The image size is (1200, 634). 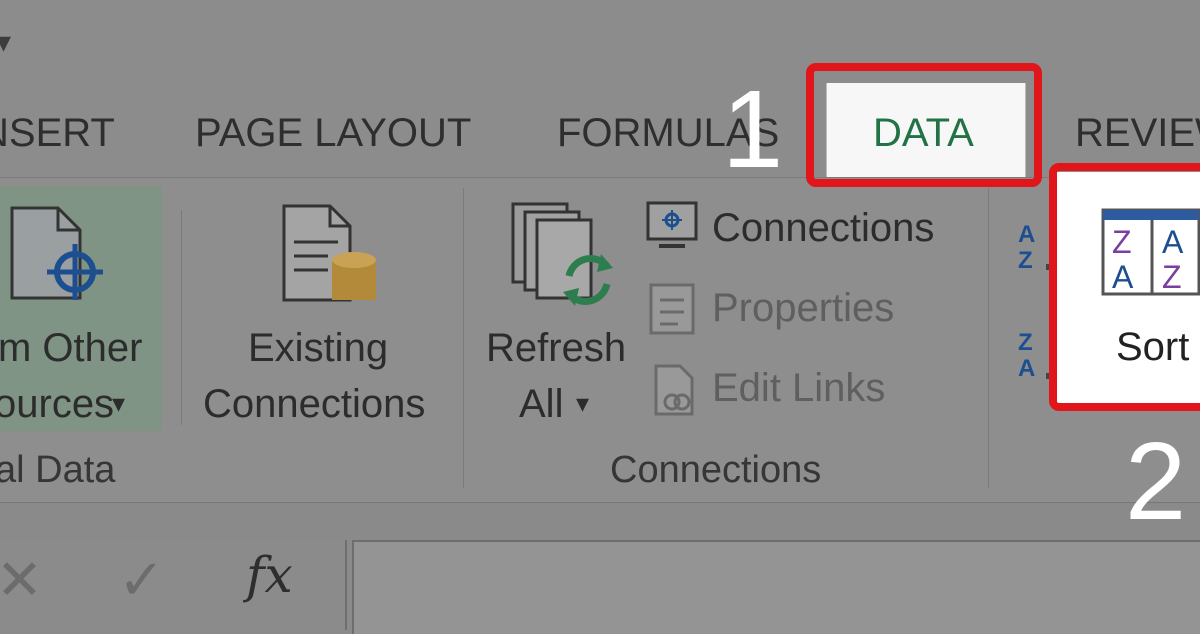 I want to click on tab-page-layout: PAGE LAYOUT, so click(x=333, y=133).